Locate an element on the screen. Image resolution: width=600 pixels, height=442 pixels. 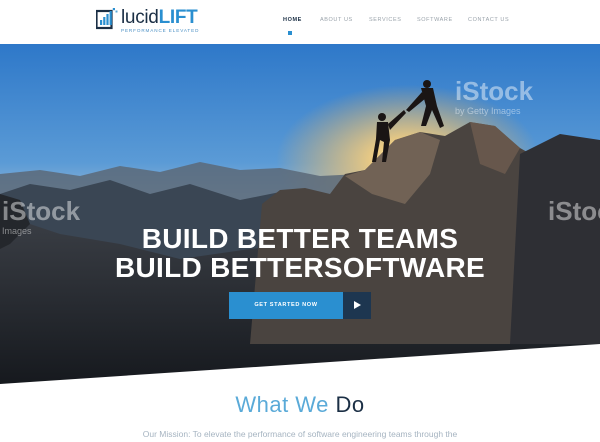
nav-active-indicator is located at coordinates (290, 33).